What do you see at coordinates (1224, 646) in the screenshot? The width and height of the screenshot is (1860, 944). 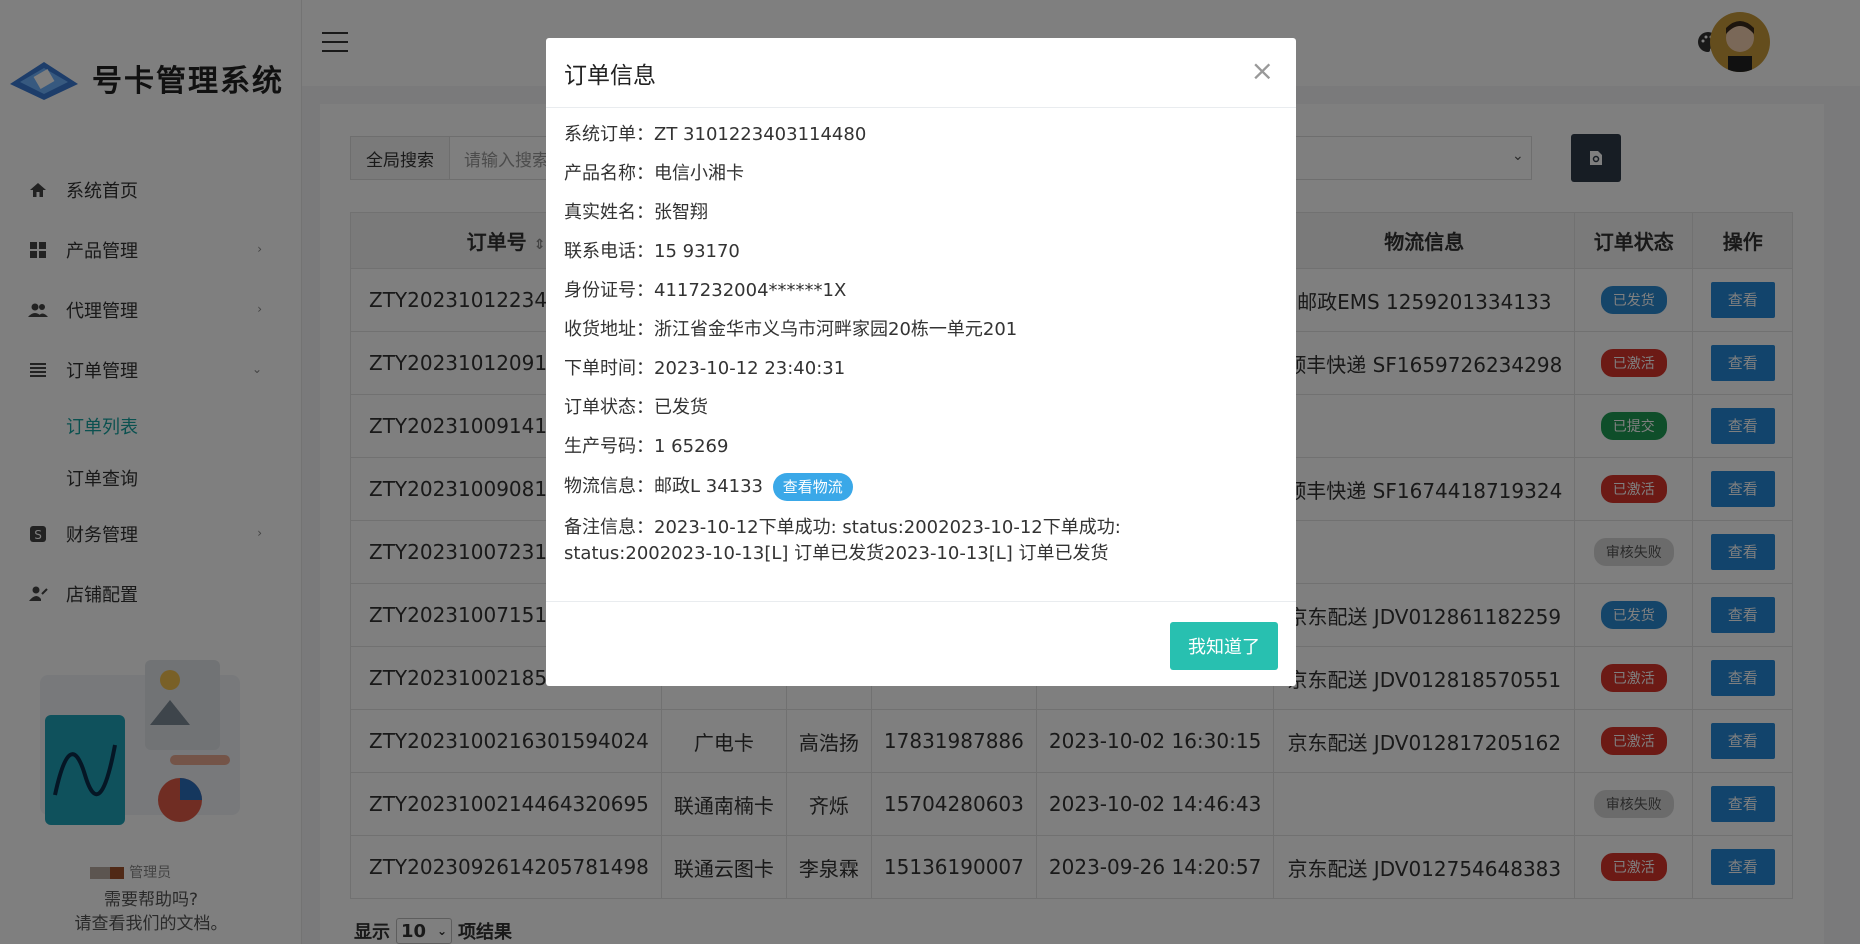 I see `acknowledge-button: 我知道了` at bounding box center [1224, 646].